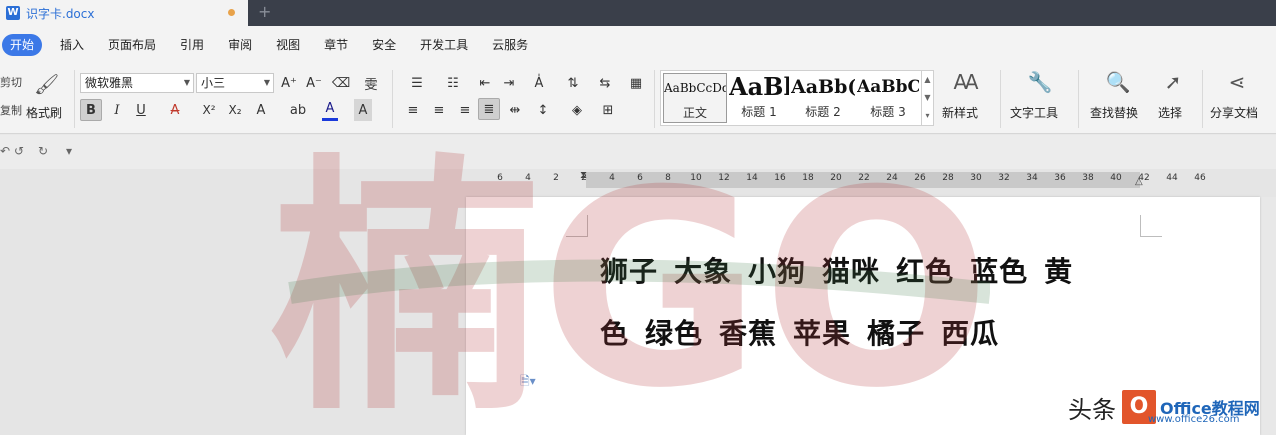  I want to click on align-right-icon: ≡, so click(465, 110).